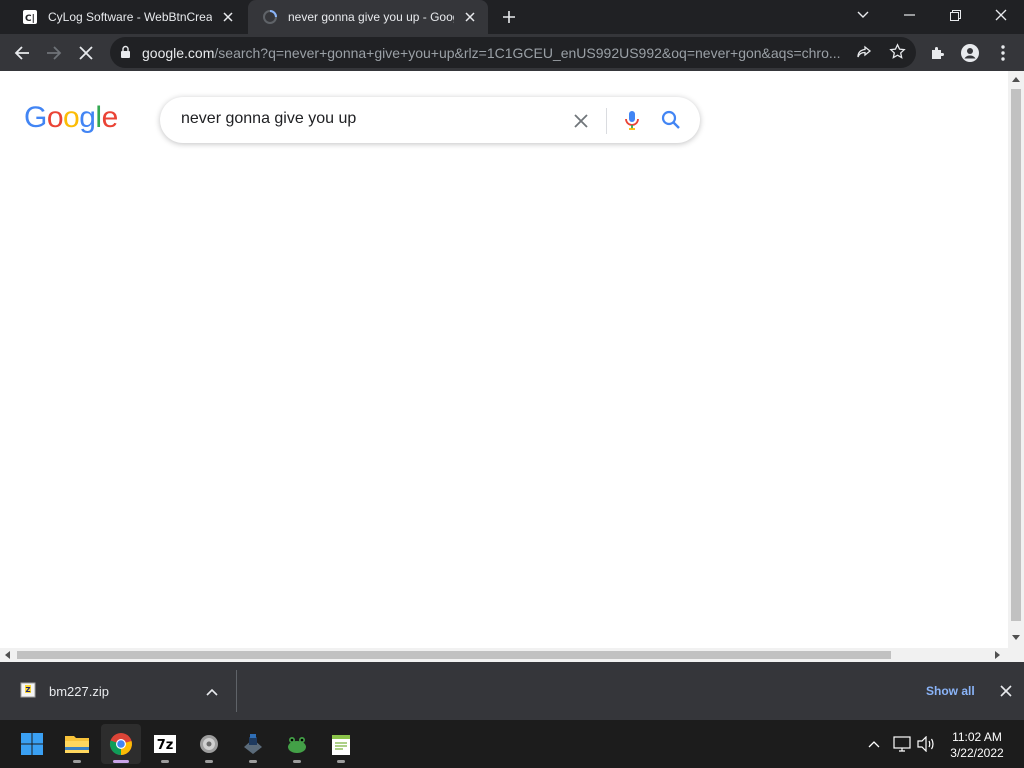 The width and height of the screenshot is (1024, 768). I want to click on zip-archive-icon: Z, so click(28, 690).